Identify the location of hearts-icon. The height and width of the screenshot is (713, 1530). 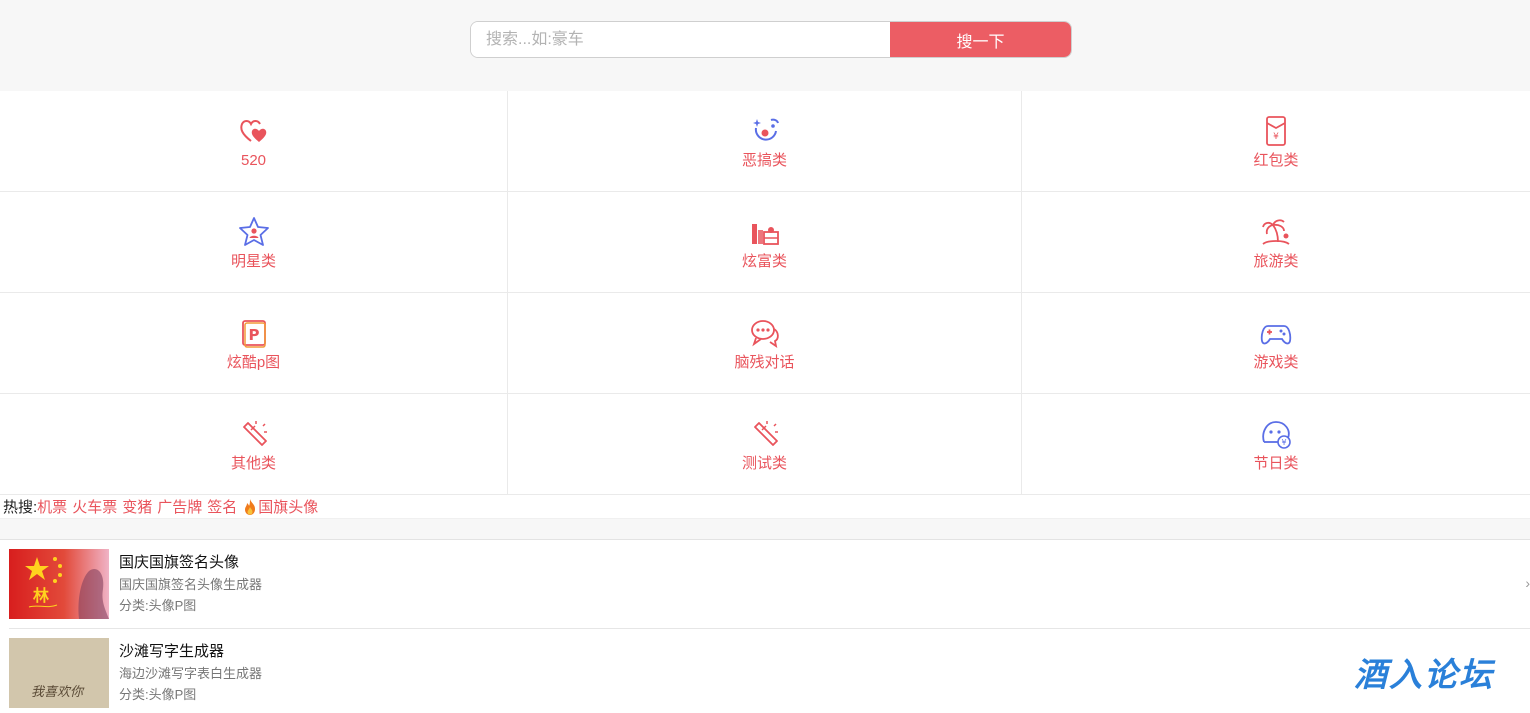
(252, 131).